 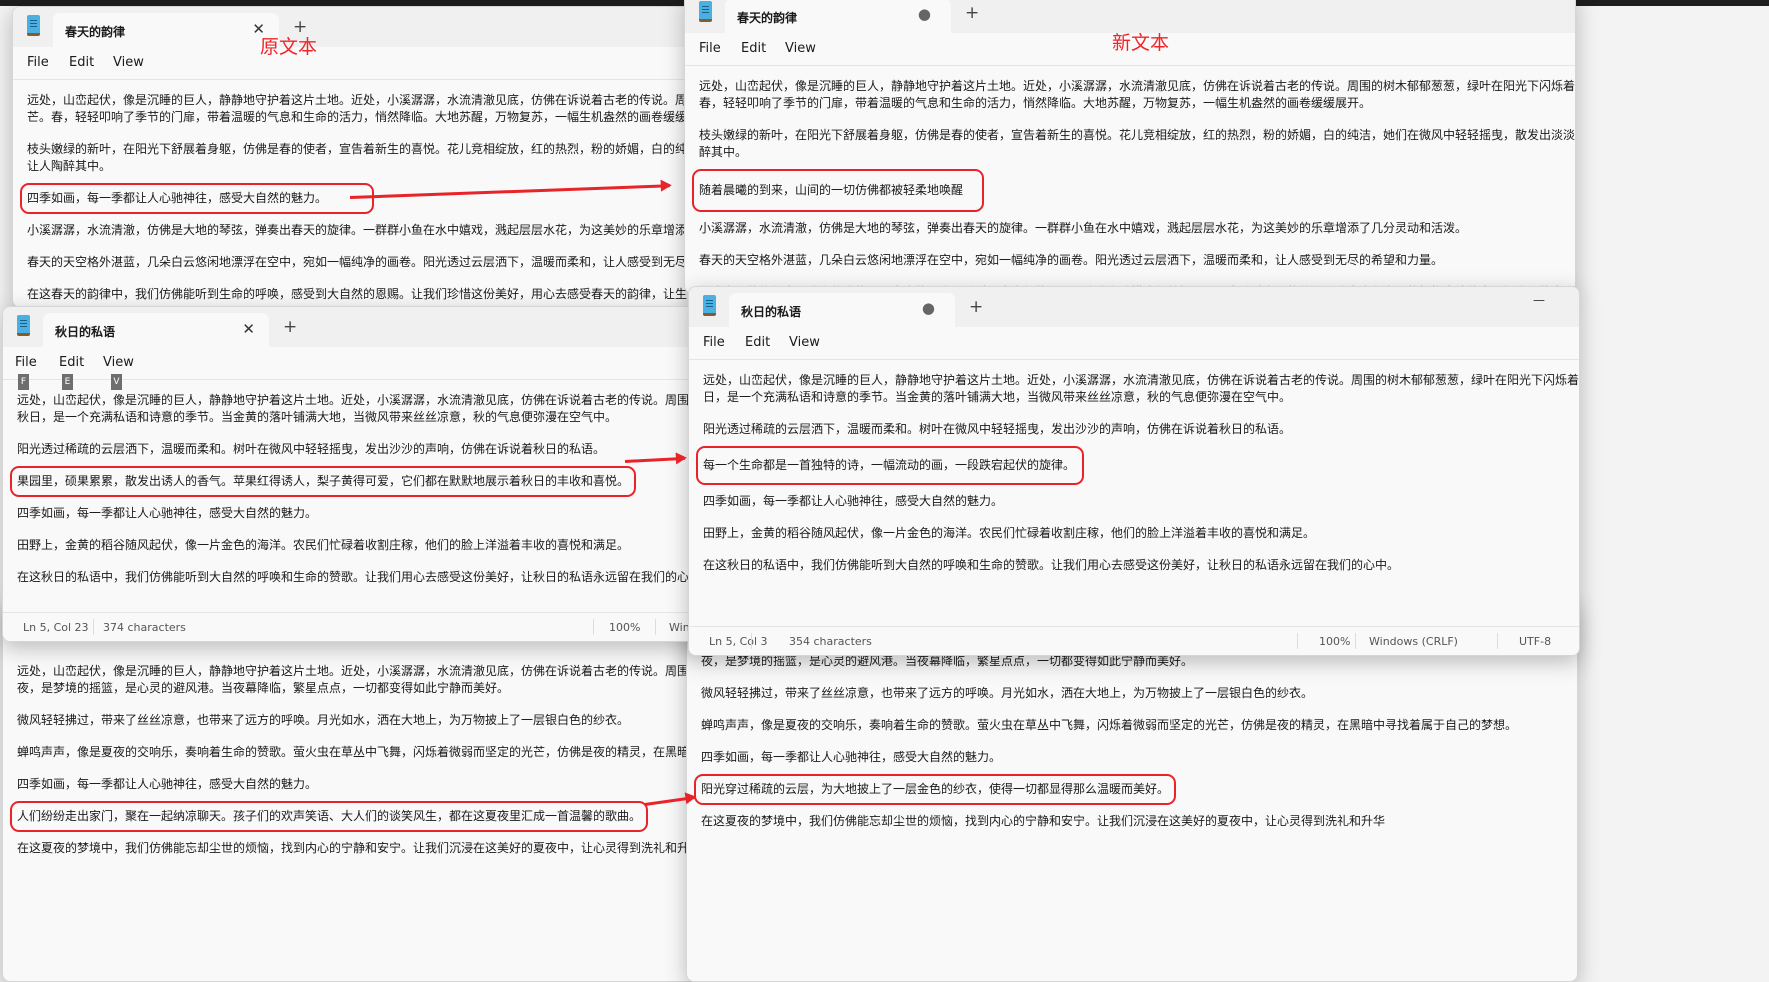 What do you see at coordinates (1126, 190) in the screenshot?
I see `paragraph-highlighted: 随着晨曦的到来，山间的一切仿佛都被轻柔地唤醒` at bounding box center [1126, 190].